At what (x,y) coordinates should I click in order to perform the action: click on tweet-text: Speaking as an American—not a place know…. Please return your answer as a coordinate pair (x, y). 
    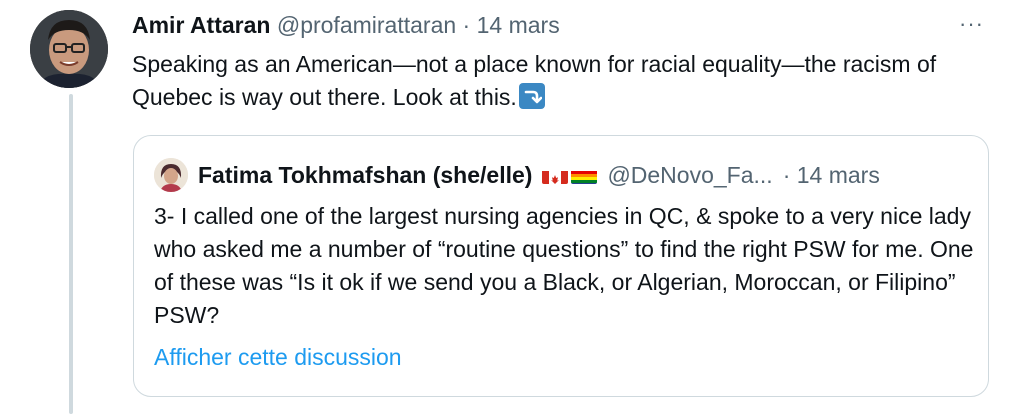
    Looking at the image, I should click on (552, 81).